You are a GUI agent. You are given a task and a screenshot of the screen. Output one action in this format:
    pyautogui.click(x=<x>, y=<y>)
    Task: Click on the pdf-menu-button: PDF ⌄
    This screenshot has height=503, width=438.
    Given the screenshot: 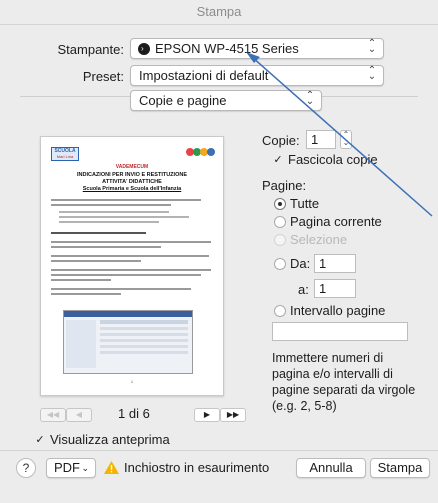 What is the action you would take?
    pyautogui.click(x=71, y=468)
    